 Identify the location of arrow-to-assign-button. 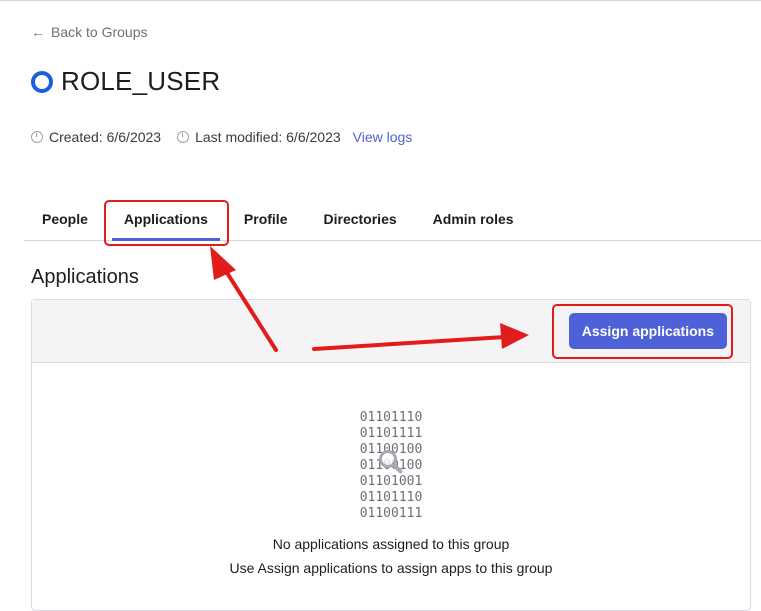
(420, 337).